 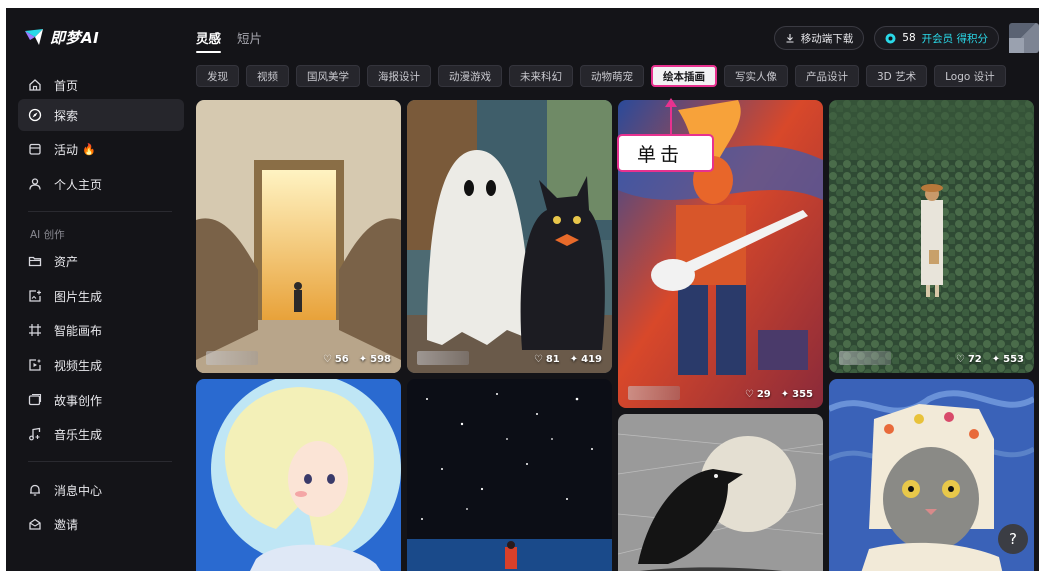 I want to click on category-chip: 写实人像, so click(x=756, y=76).